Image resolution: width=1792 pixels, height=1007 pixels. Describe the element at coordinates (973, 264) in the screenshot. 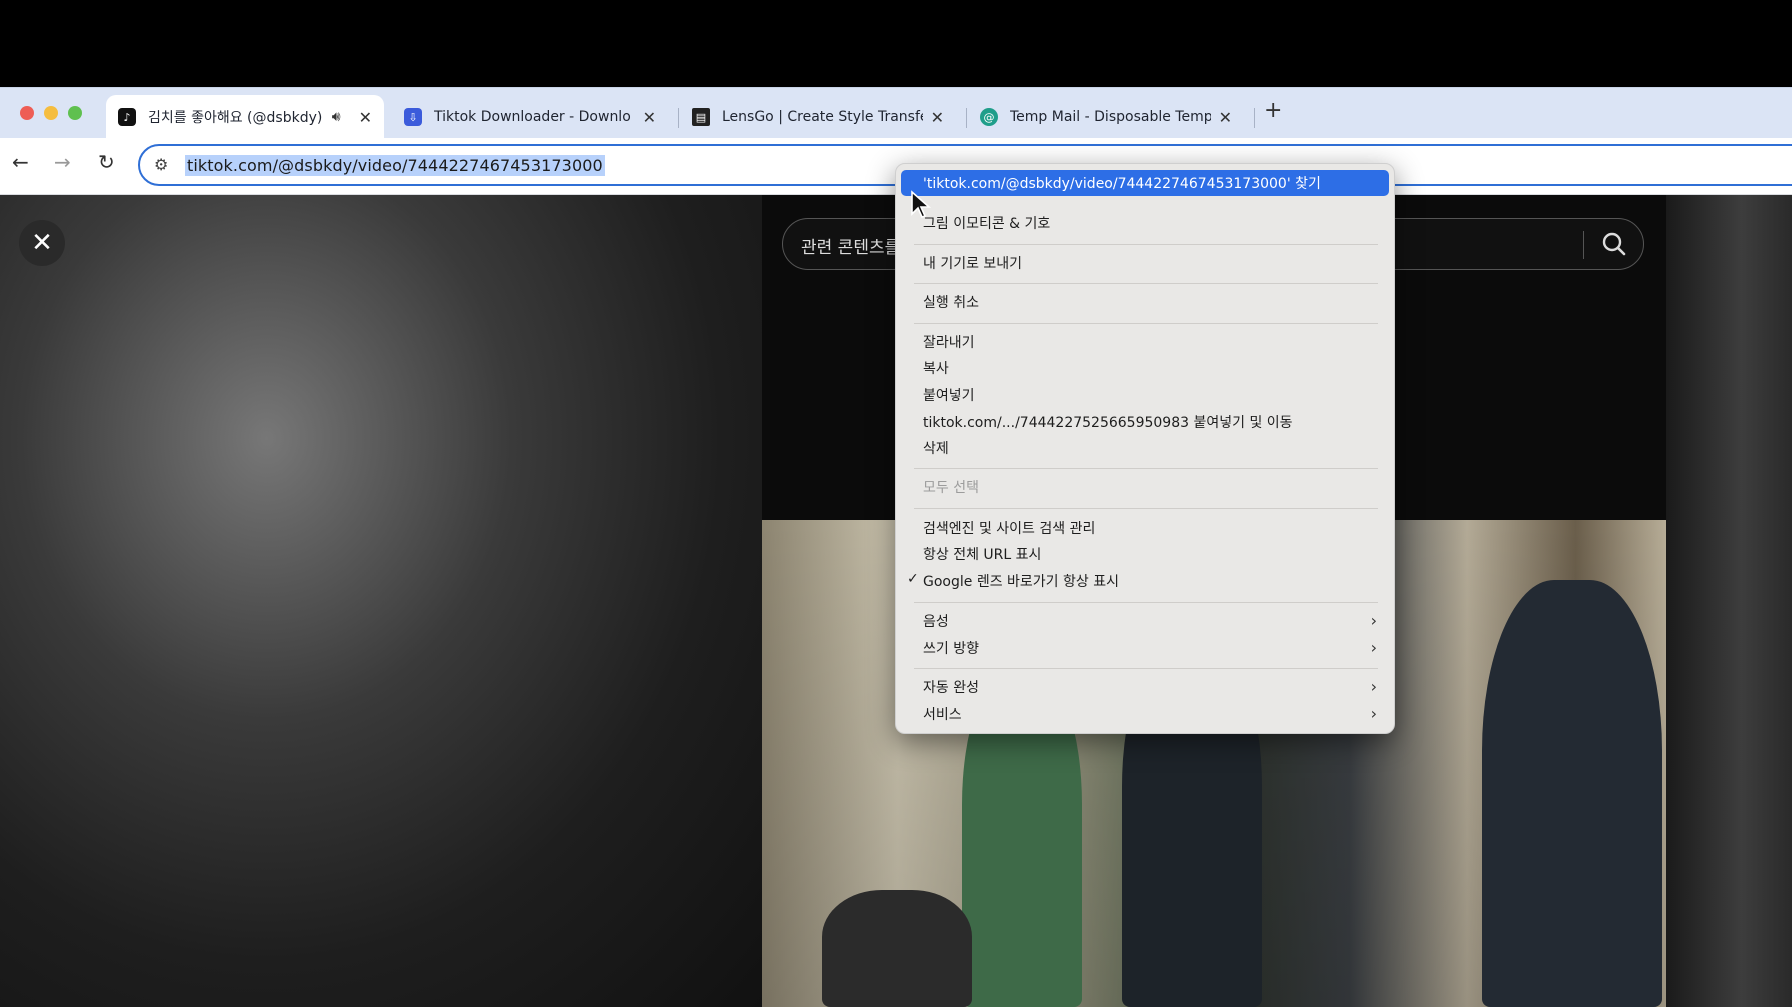

I see `menu-label: 내 기기로 보내기` at that location.